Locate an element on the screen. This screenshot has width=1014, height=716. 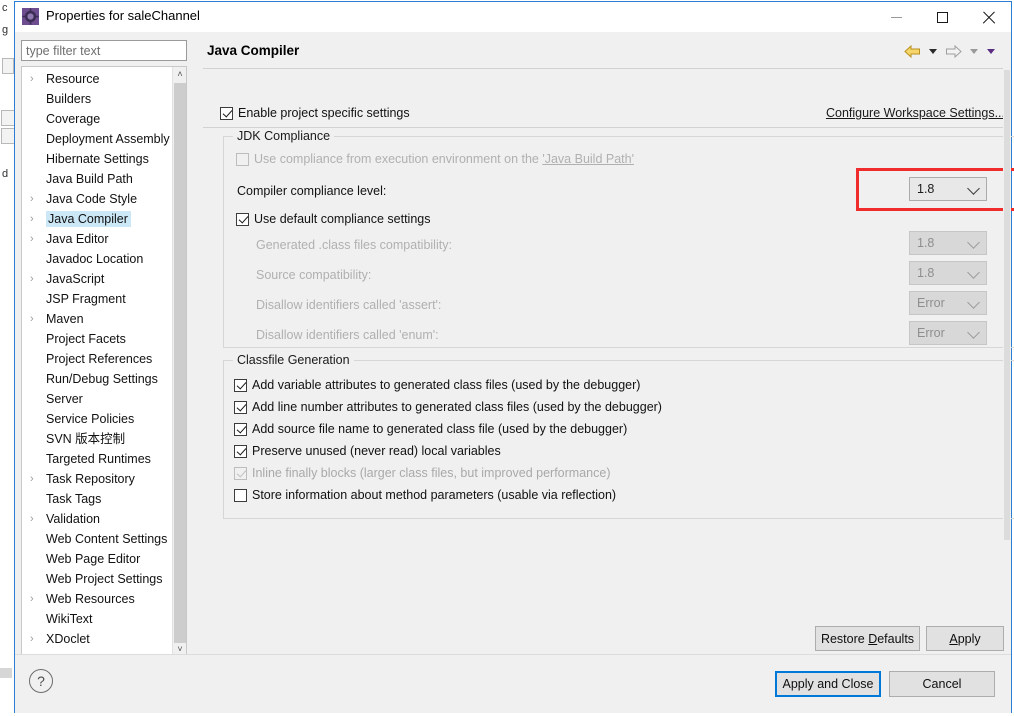
sidebar-item-deployment-assembly: Deployment Assembly is located at coordinates (98, 139).